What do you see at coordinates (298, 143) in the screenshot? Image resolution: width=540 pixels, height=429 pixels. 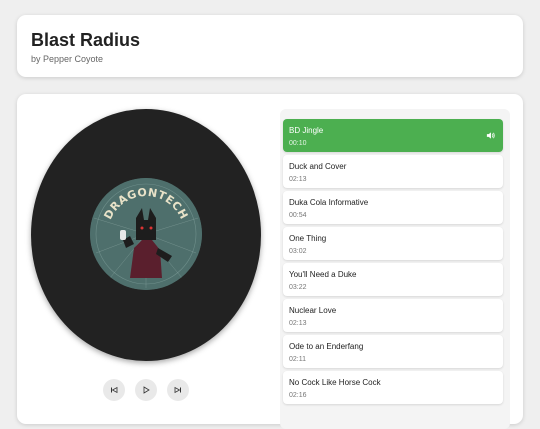 I see `track-duration: 00:10` at bounding box center [298, 143].